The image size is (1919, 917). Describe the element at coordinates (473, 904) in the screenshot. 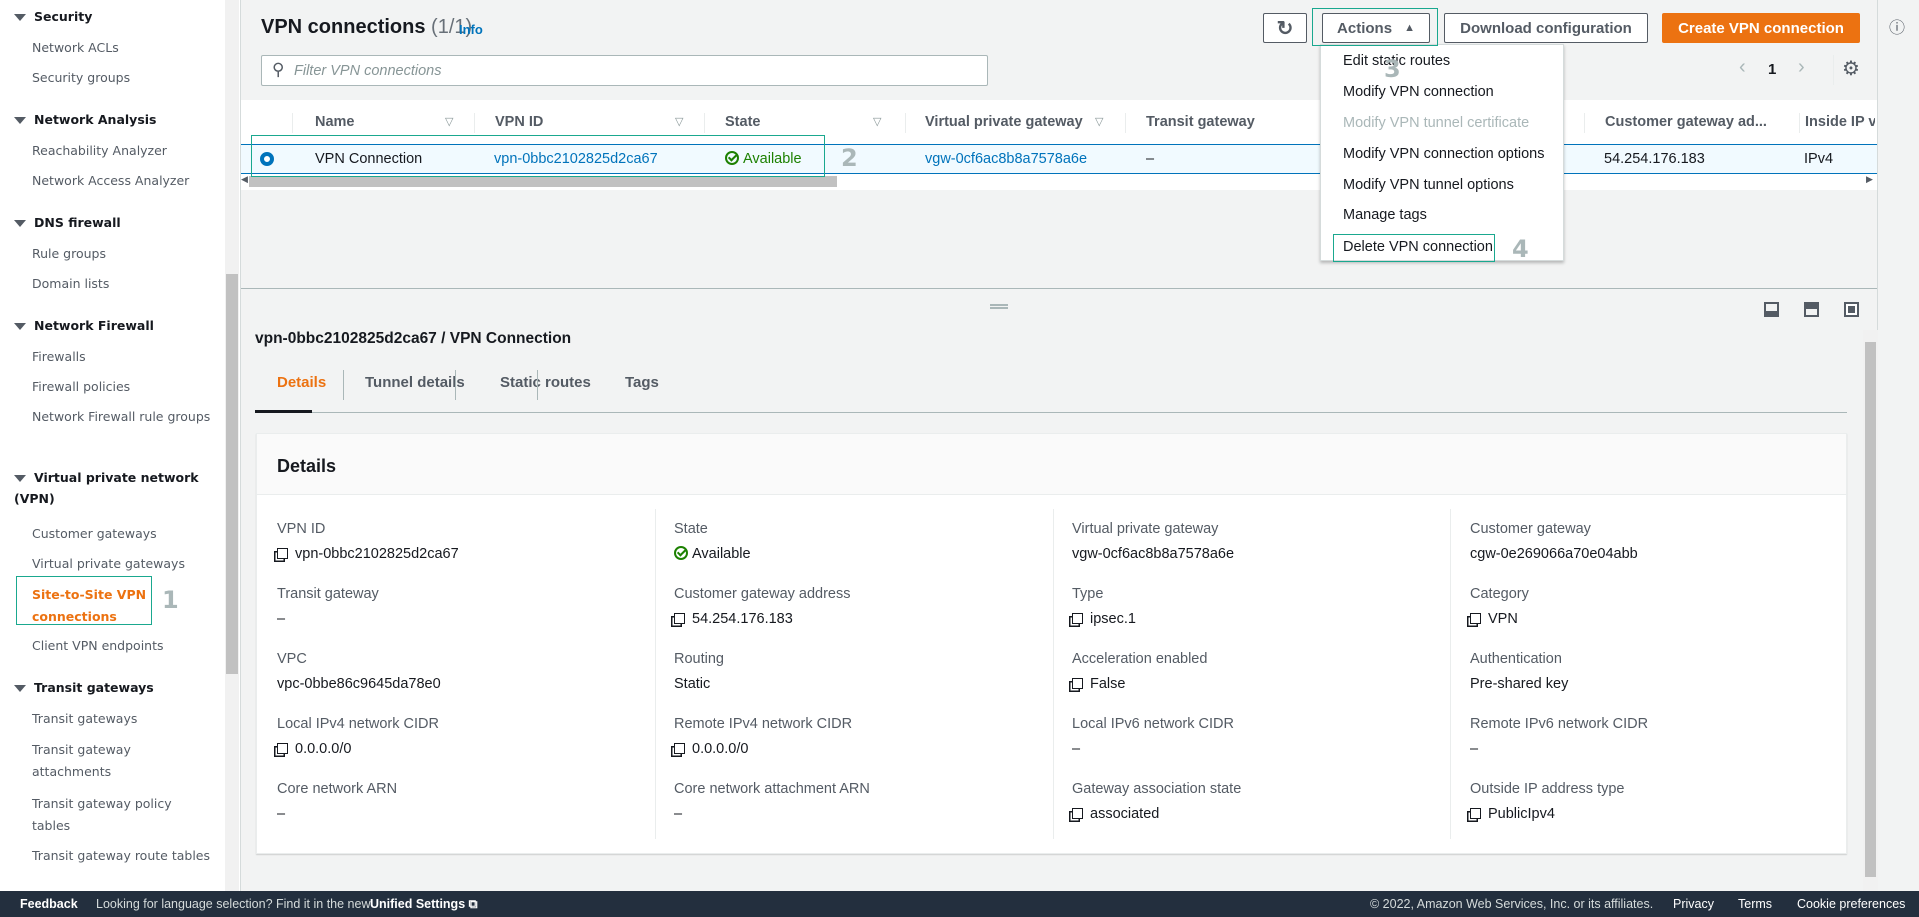

I see `external-link-icon: ⧉` at that location.